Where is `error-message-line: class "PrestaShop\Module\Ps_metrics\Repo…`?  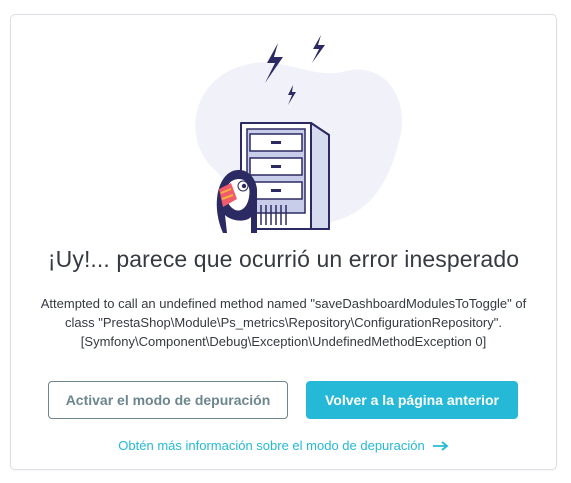
error-message-line: class "PrestaShop\Module\Ps_metrics\Repo… is located at coordinates (283, 322).